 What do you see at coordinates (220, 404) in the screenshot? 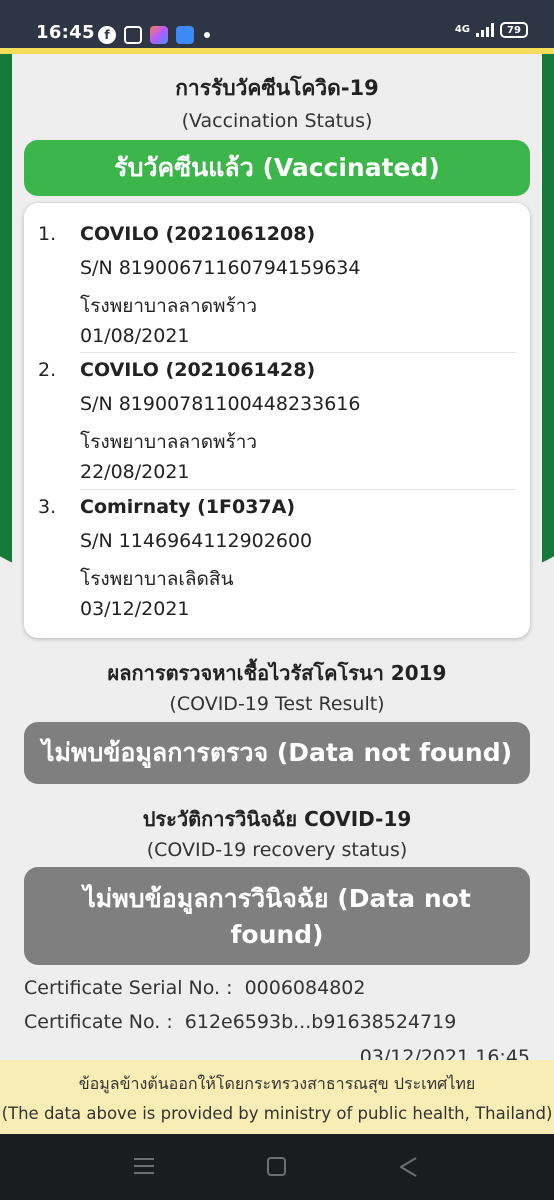
I see `vaccine-serial: S/N 81900781100448233616` at bounding box center [220, 404].